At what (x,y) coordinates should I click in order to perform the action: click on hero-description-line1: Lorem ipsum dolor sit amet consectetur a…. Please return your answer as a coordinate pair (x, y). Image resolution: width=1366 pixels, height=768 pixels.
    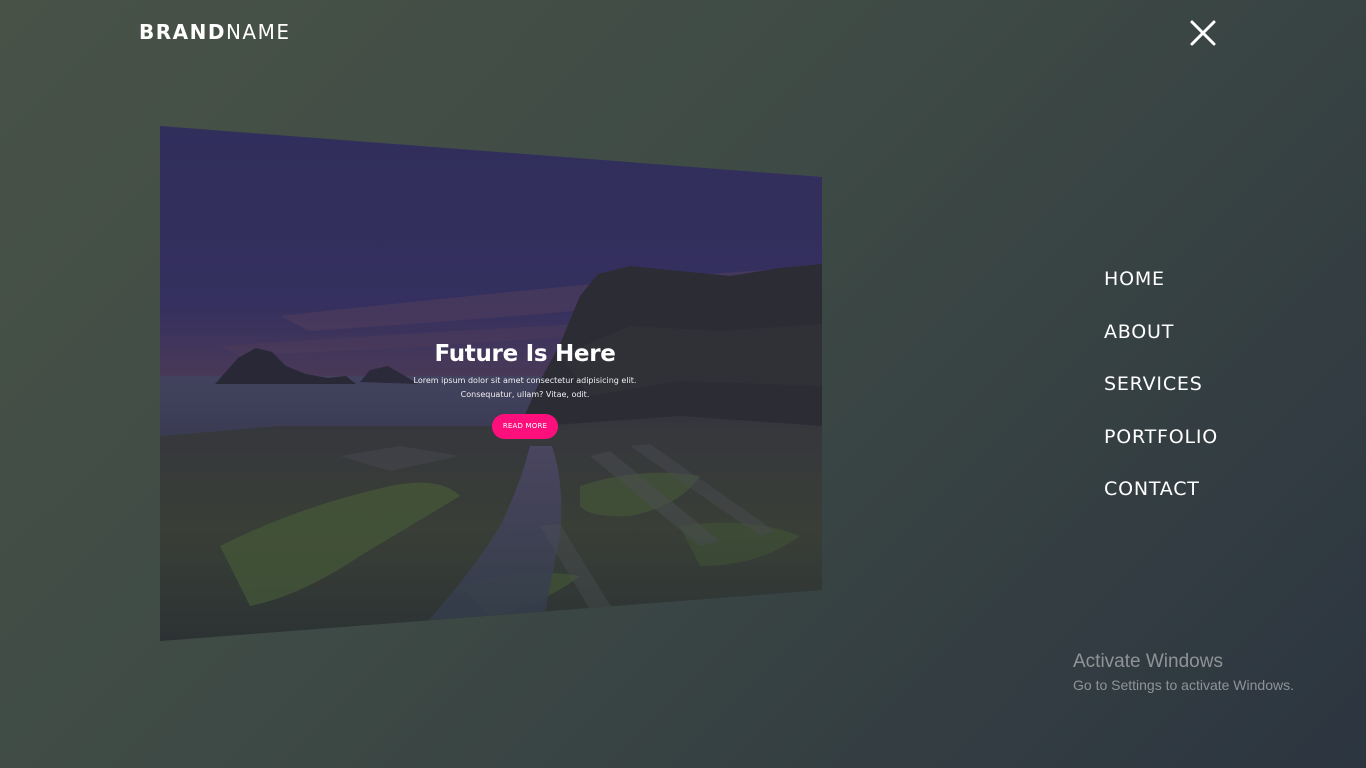
    Looking at the image, I should click on (525, 380).